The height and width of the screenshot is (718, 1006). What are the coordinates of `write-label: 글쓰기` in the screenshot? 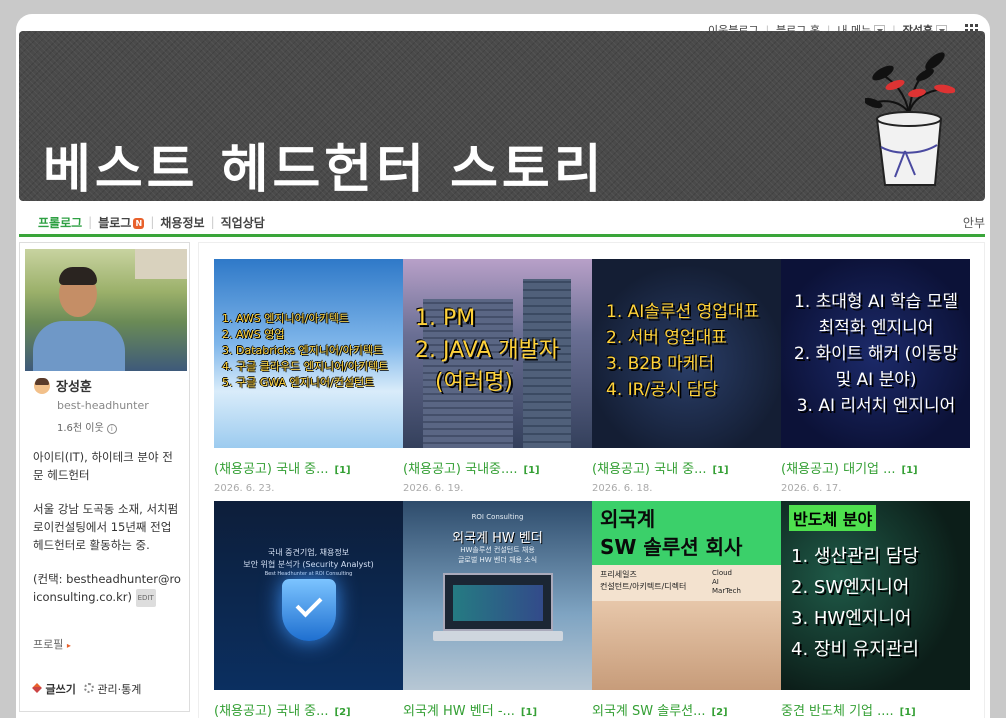 It's located at (60, 689).